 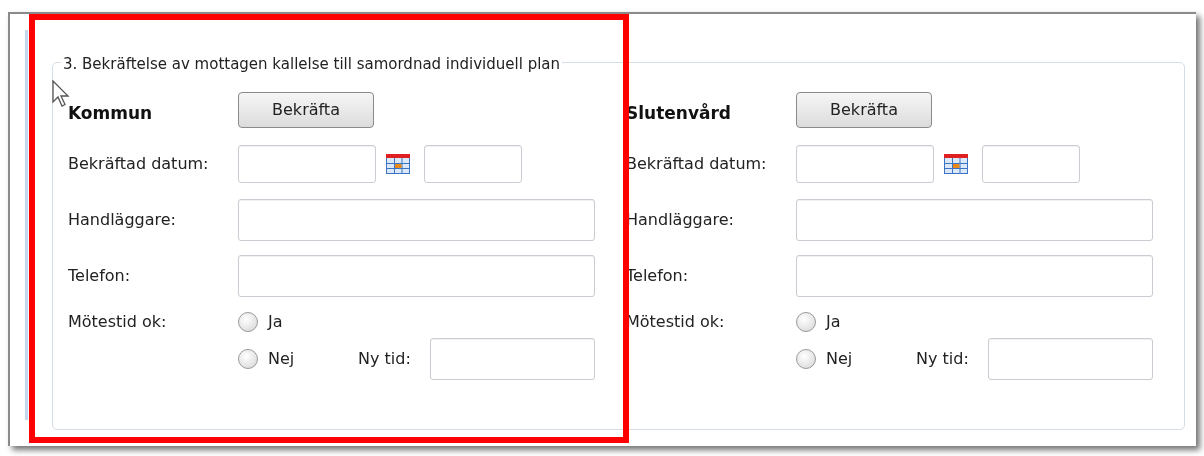 What do you see at coordinates (62, 94) in the screenshot?
I see `mouse-cursor-icon` at bounding box center [62, 94].